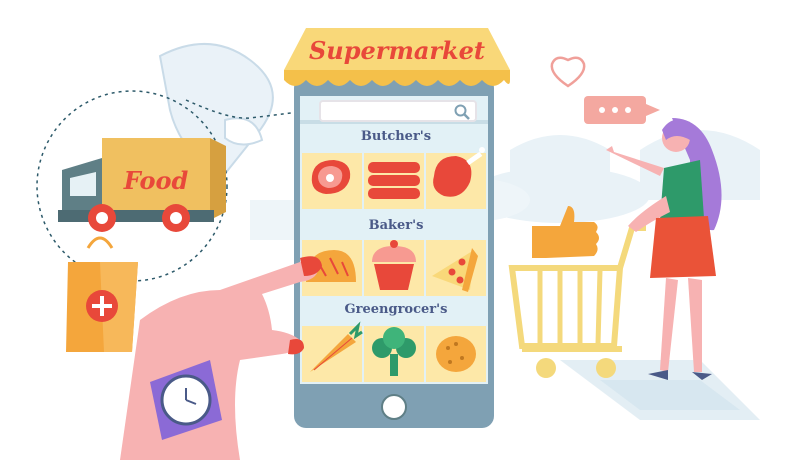 This screenshot has width=800, height=460. I want to click on product-tile-broccoli, so click(394, 354).